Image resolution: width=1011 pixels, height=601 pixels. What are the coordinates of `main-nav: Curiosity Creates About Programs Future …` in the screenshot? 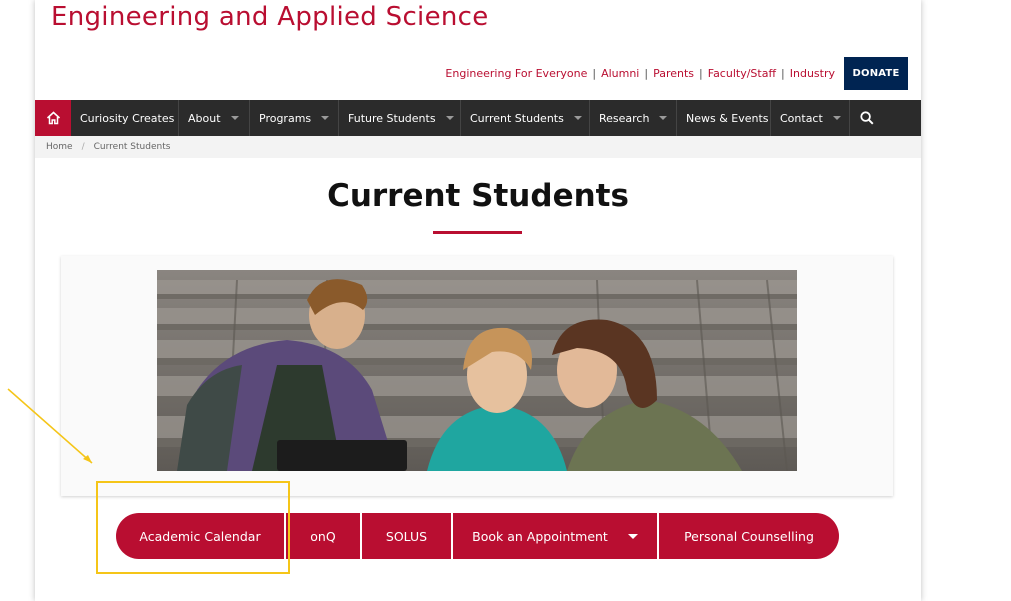 It's located at (478, 118).